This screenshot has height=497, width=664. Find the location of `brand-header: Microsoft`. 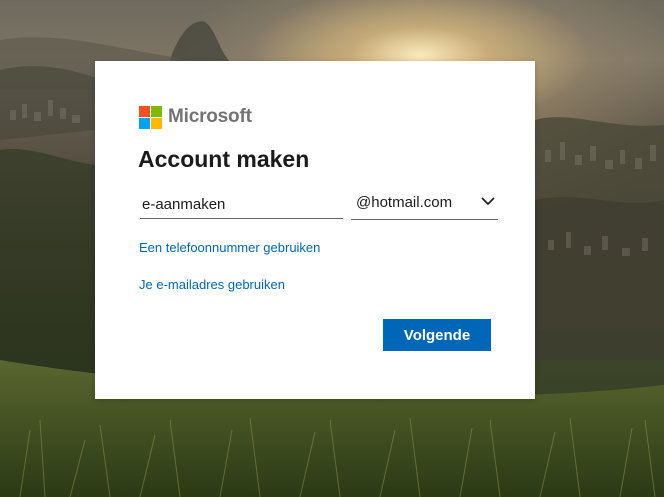

brand-header: Microsoft is located at coordinates (195, 117).